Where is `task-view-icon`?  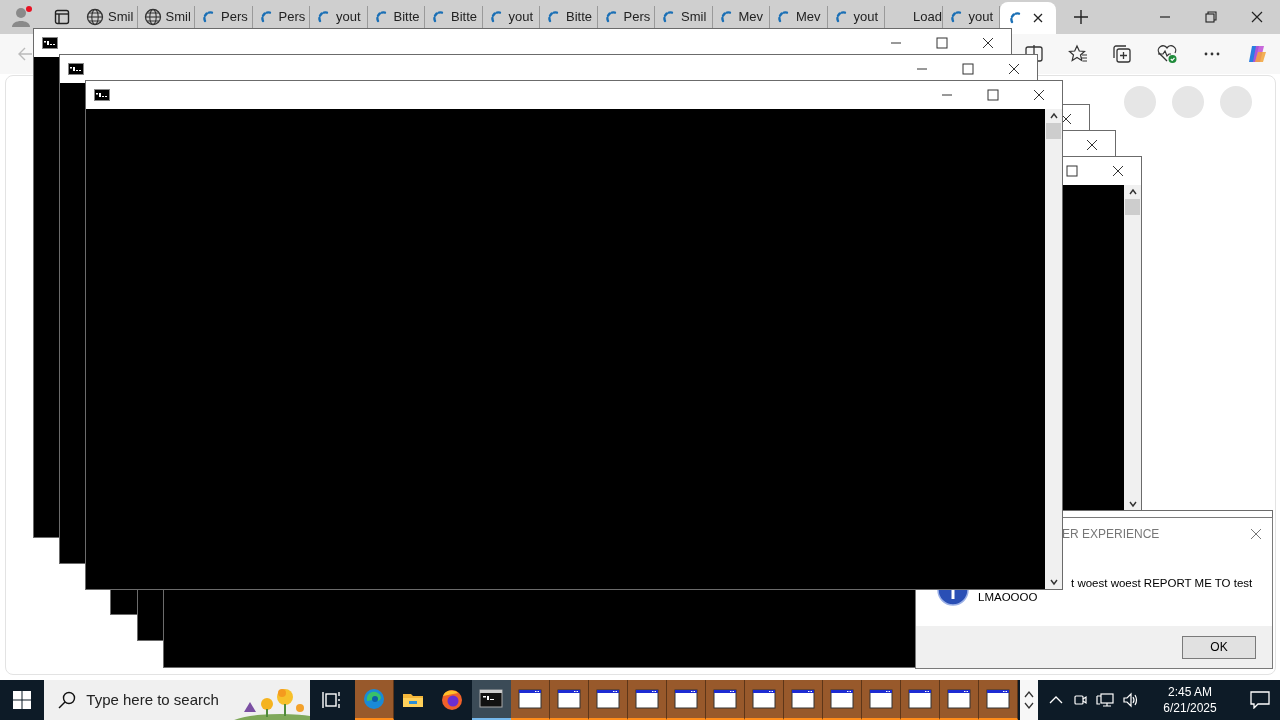 task-view-icon is located at coordinates (332, 700).